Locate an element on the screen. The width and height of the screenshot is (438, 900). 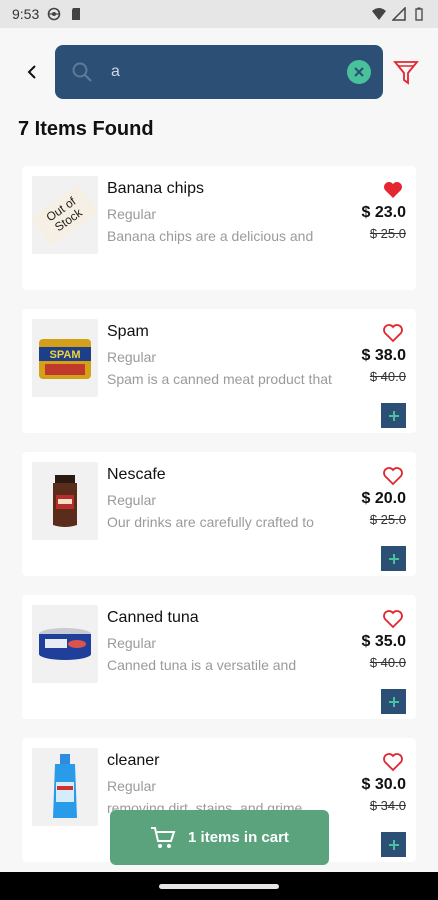
settings-icon is located at coordinates (54, 14).